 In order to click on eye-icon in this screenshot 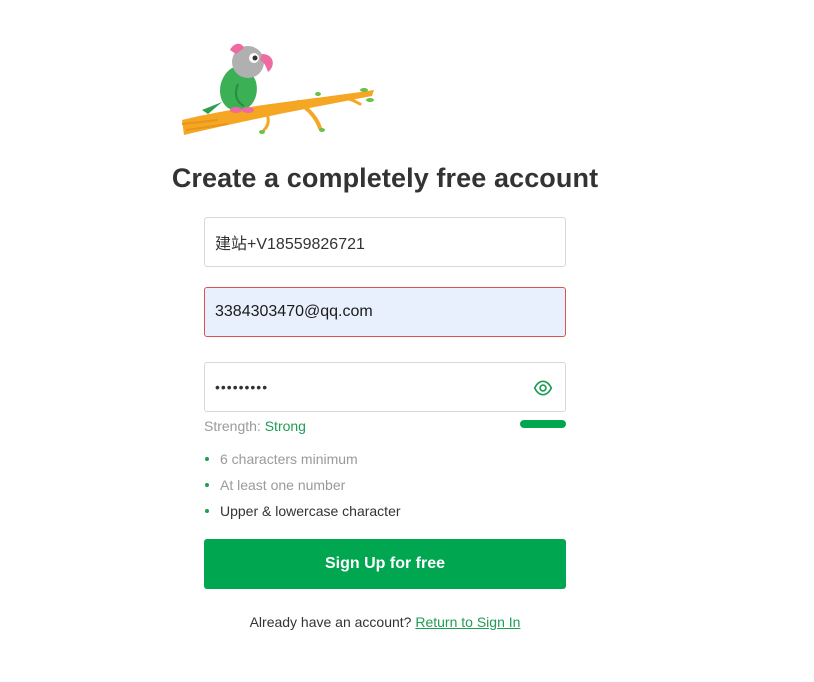, I will do `click(543, 388)`.